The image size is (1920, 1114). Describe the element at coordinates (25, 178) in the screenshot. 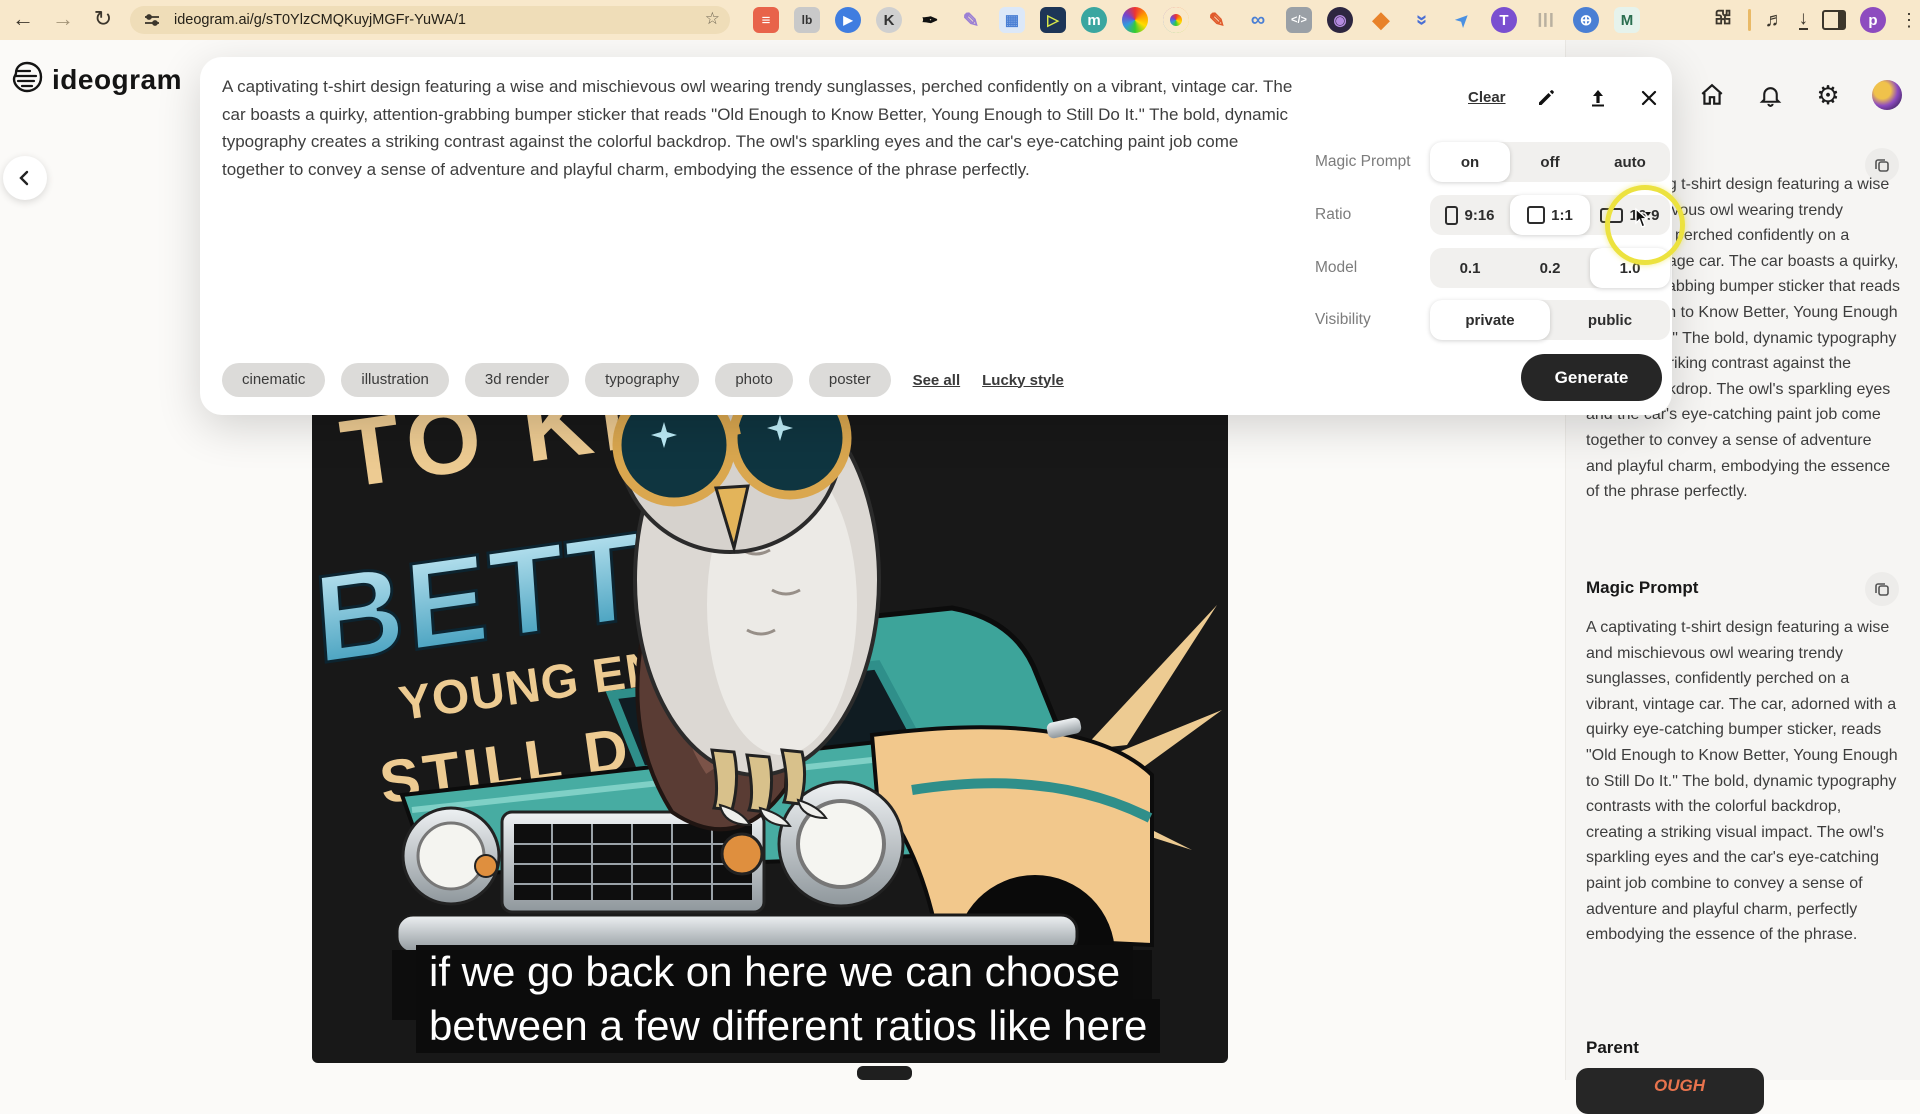

I see `back-button` at that location.